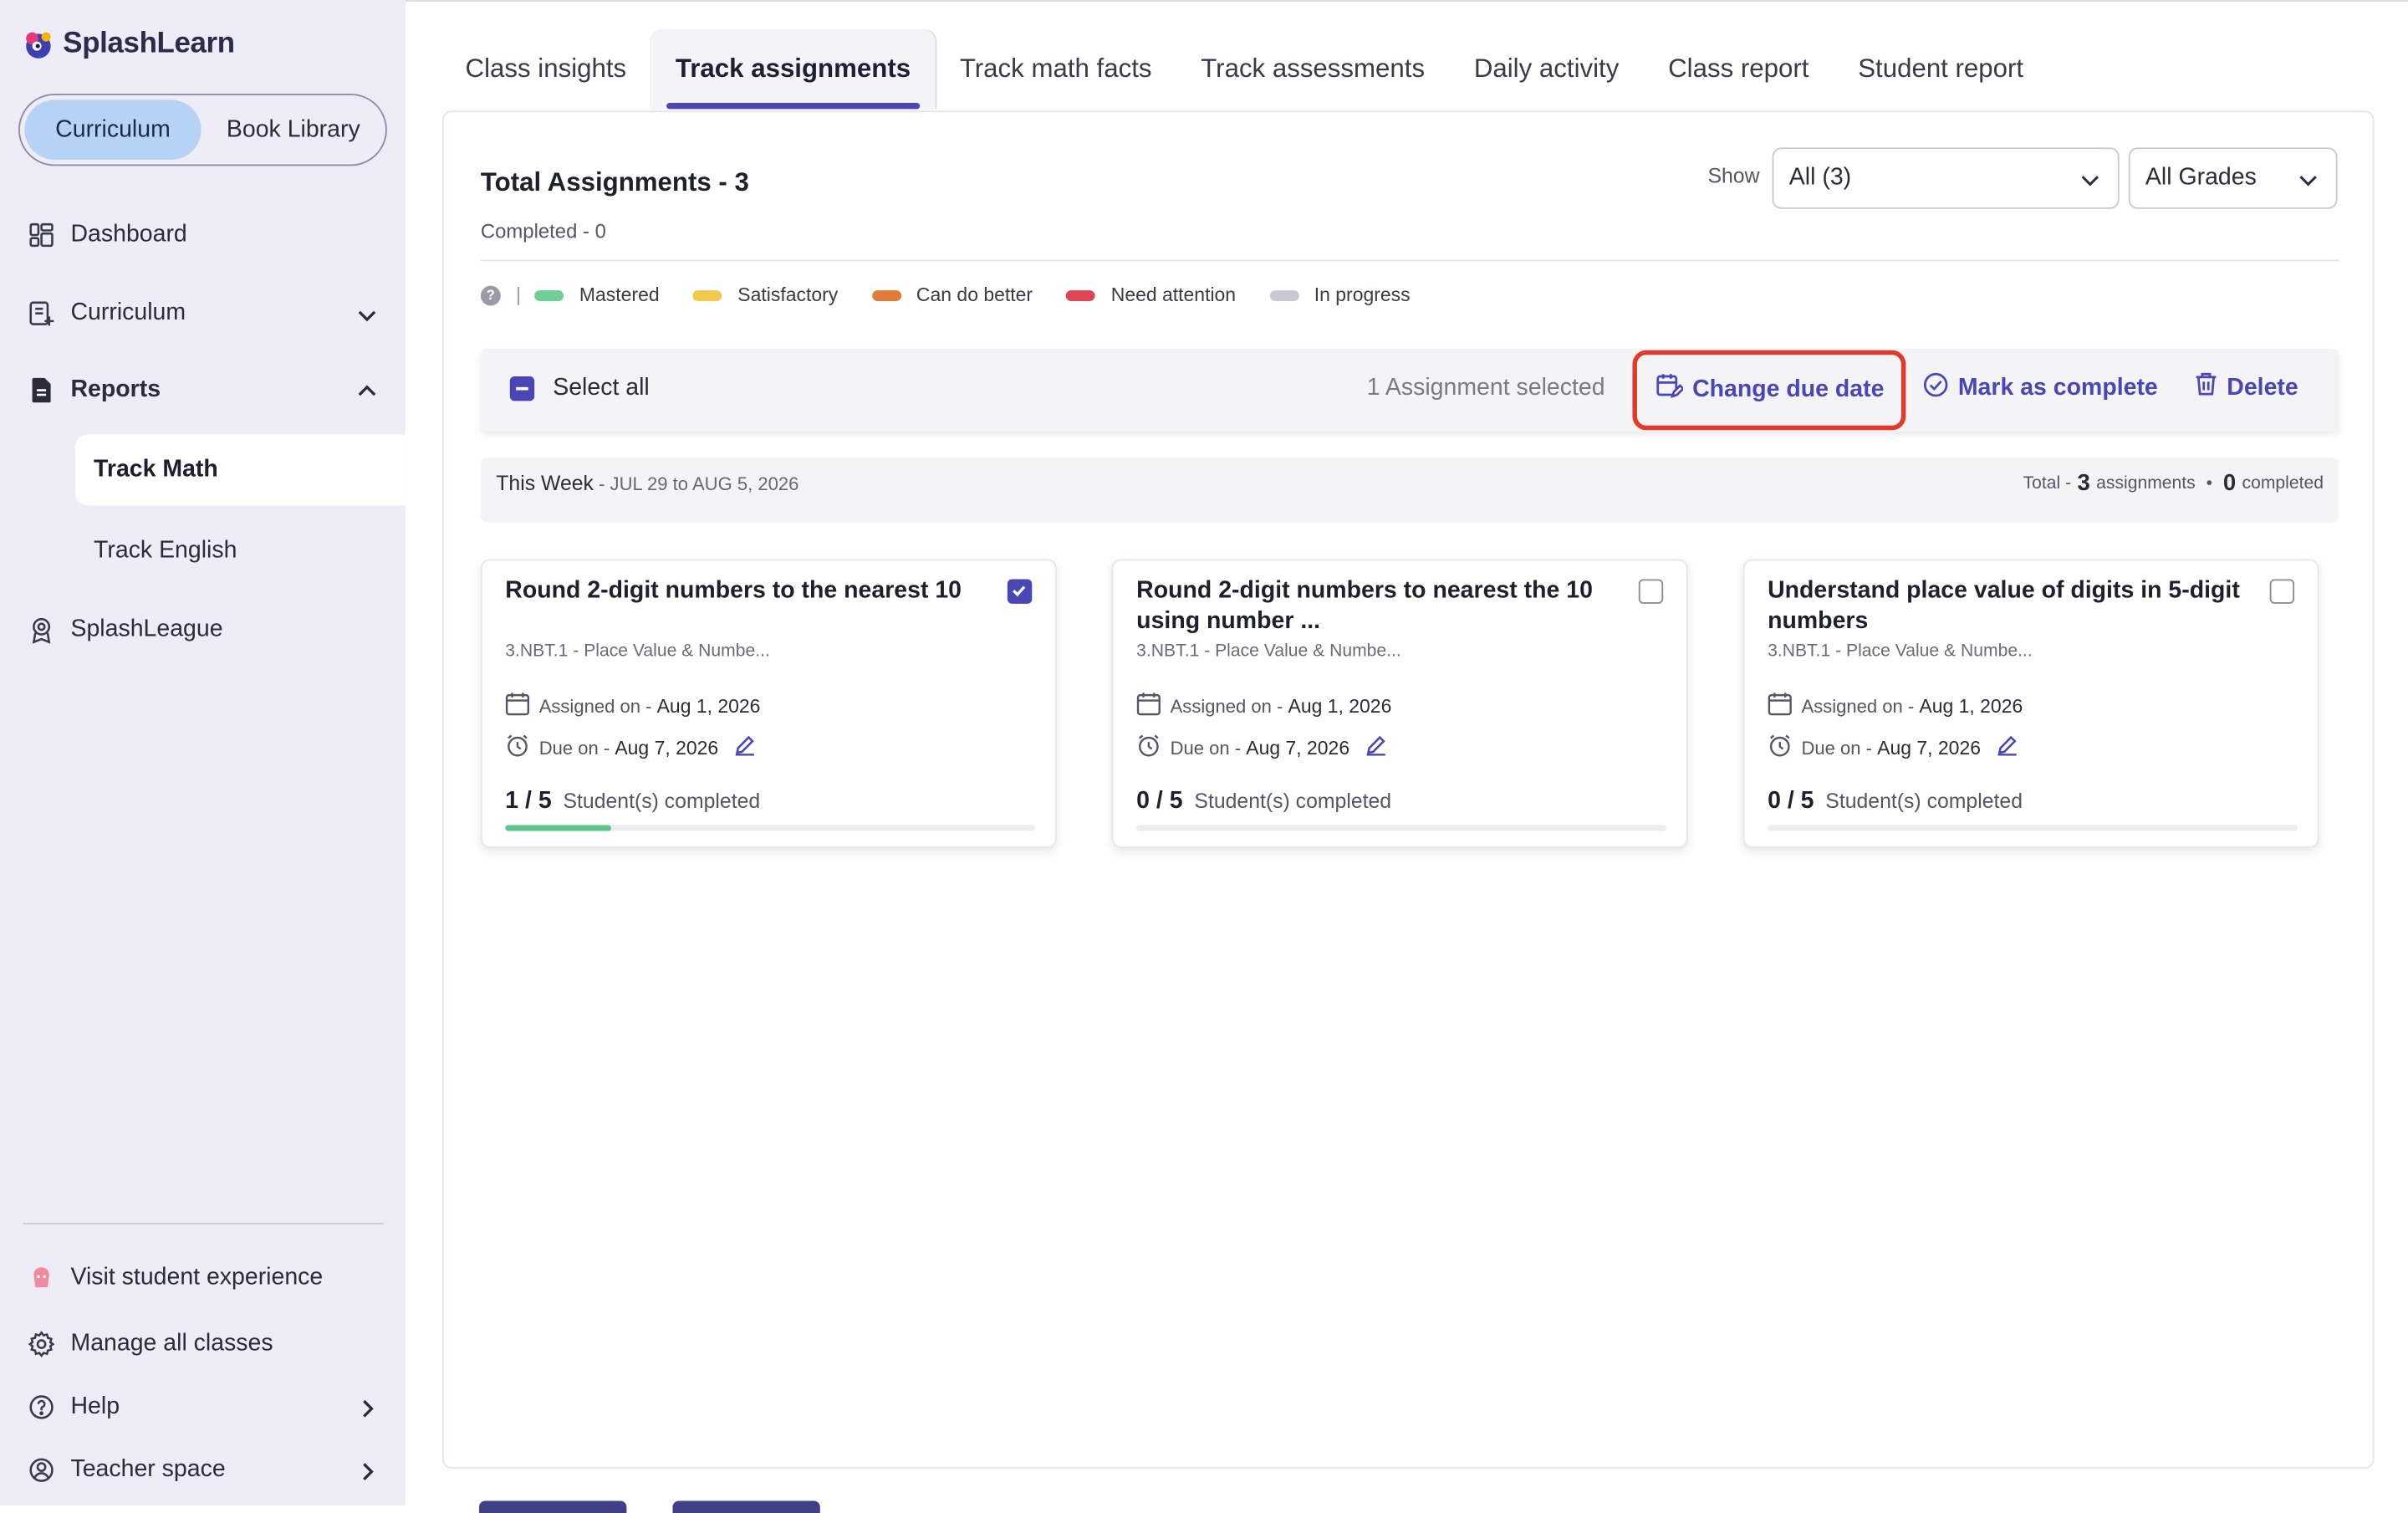  I want to click on book-library-segment: Book Library, so click(293, 130).